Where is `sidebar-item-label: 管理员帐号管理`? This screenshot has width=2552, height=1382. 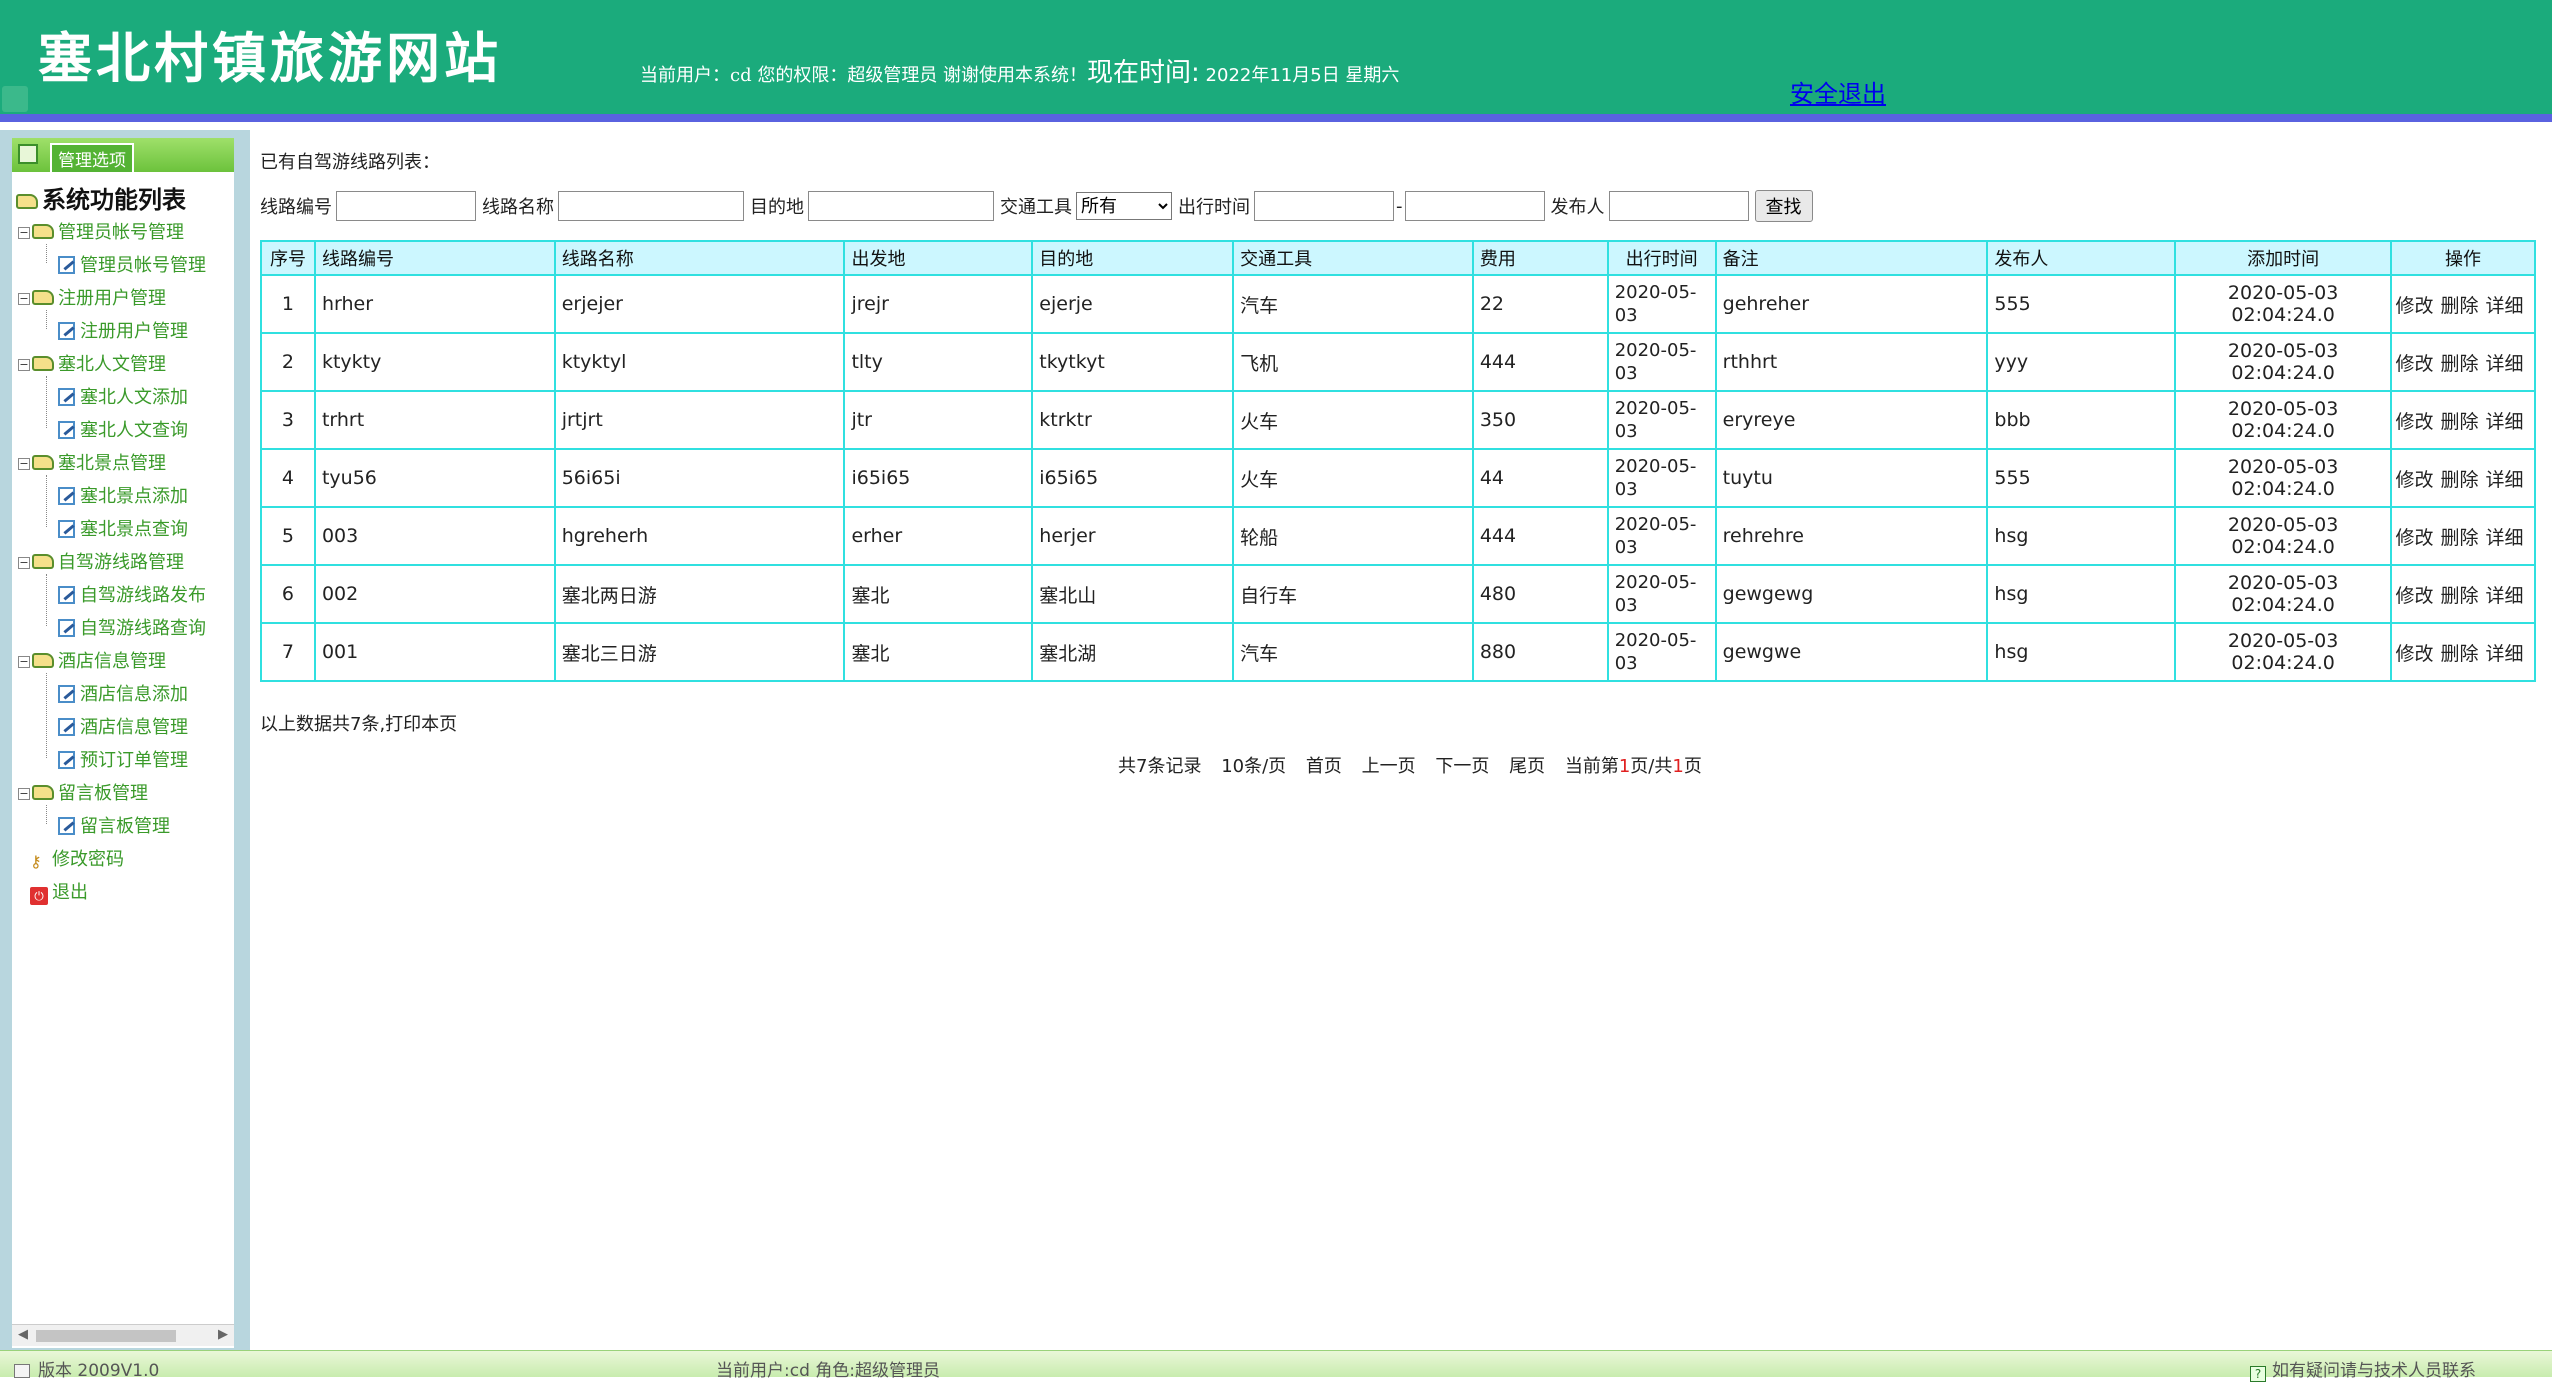 sidebar-item-label: 管理员帐号管理 is located at coordinates (143, 265).